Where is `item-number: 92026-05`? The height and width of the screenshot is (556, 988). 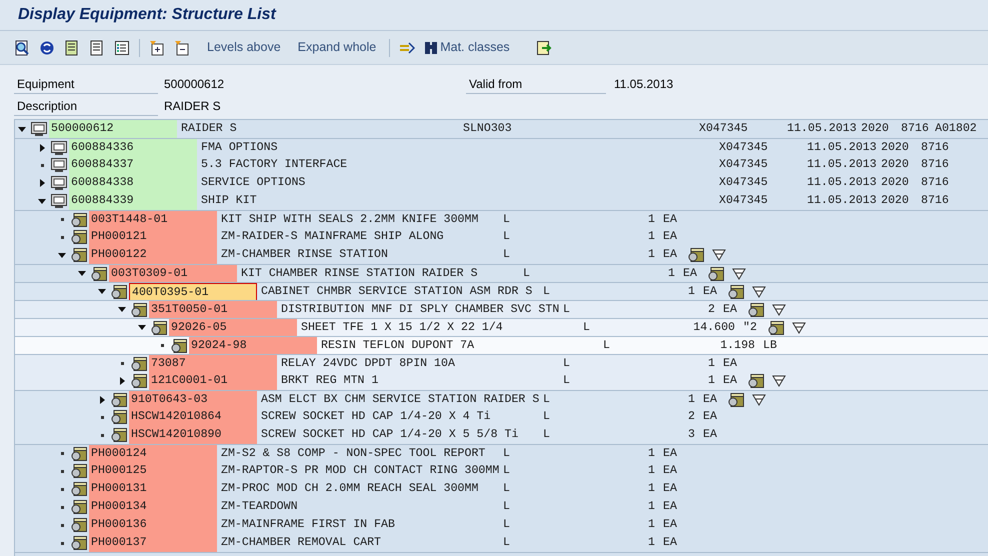 item-number: 92026-05 is located at coordinates (233, 327).